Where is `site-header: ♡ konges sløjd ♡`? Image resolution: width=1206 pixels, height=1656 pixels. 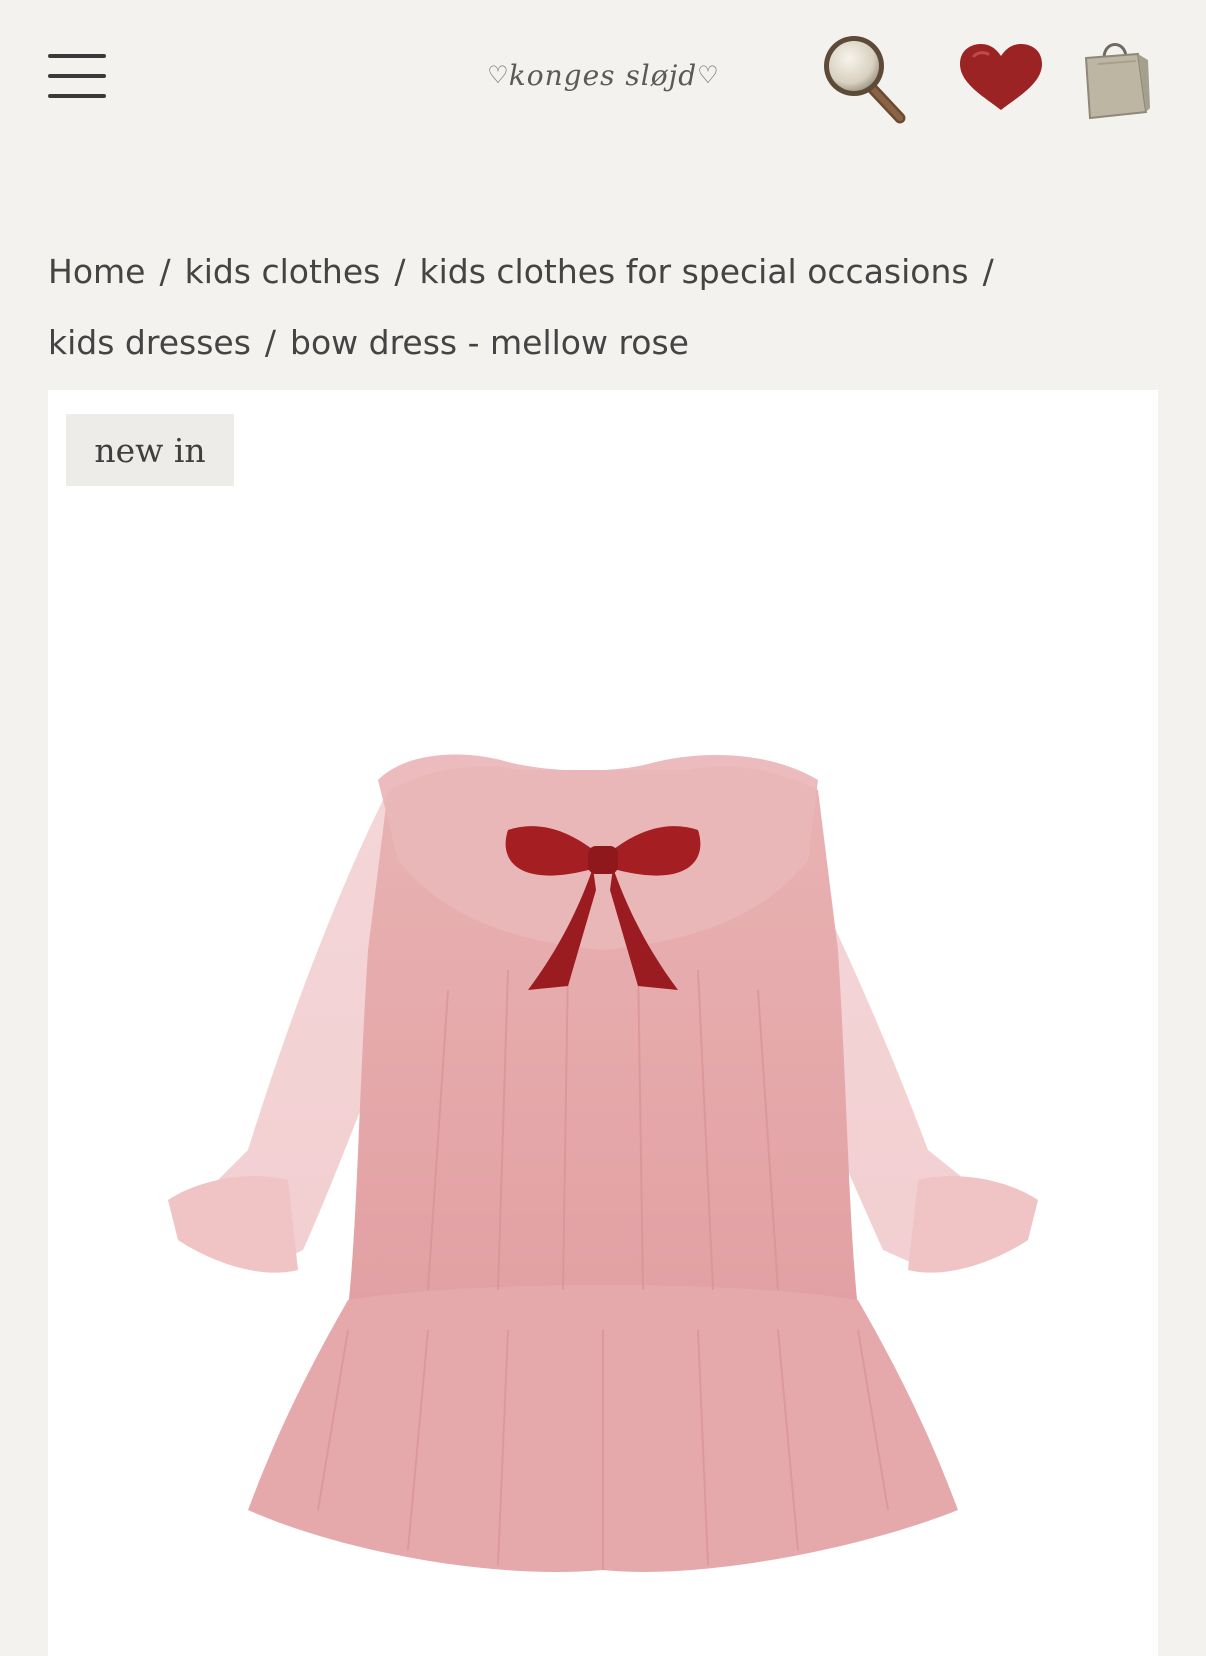 site-header: ♡ konges sløjd ♡ is located at coordinates (603, 80).